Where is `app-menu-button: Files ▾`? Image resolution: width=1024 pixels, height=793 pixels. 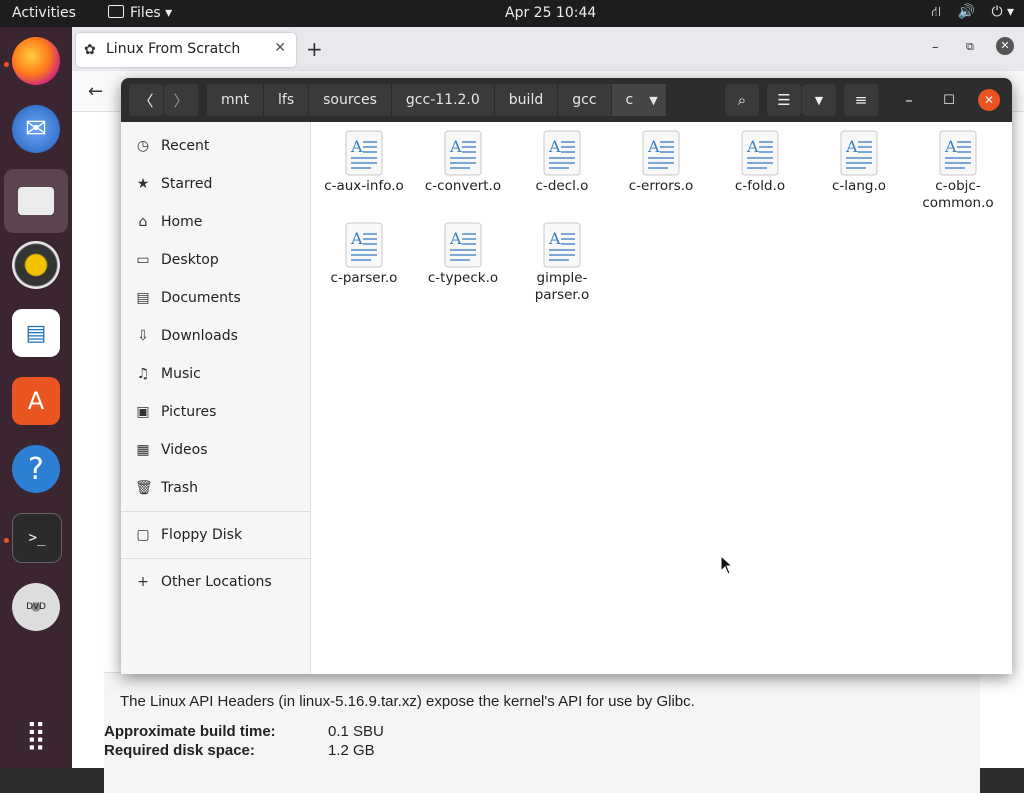
app-menu-button: Files ▾ is located at coordinates (140, 13).